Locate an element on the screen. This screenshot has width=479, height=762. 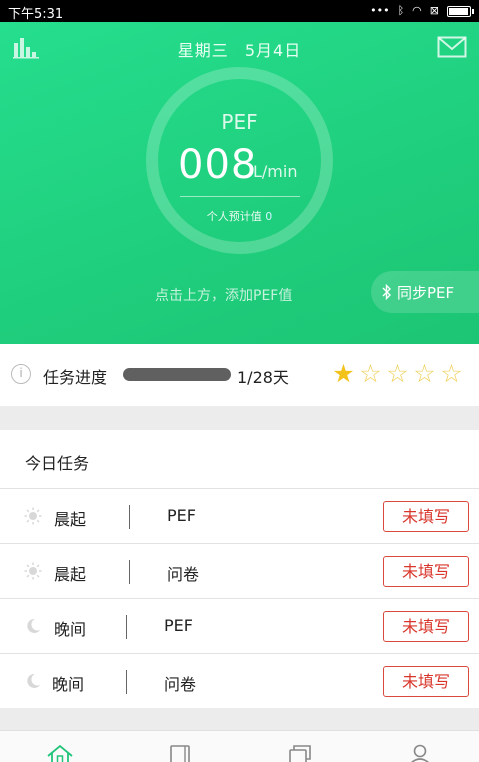
person-icon is located at coordinates (420, 753).